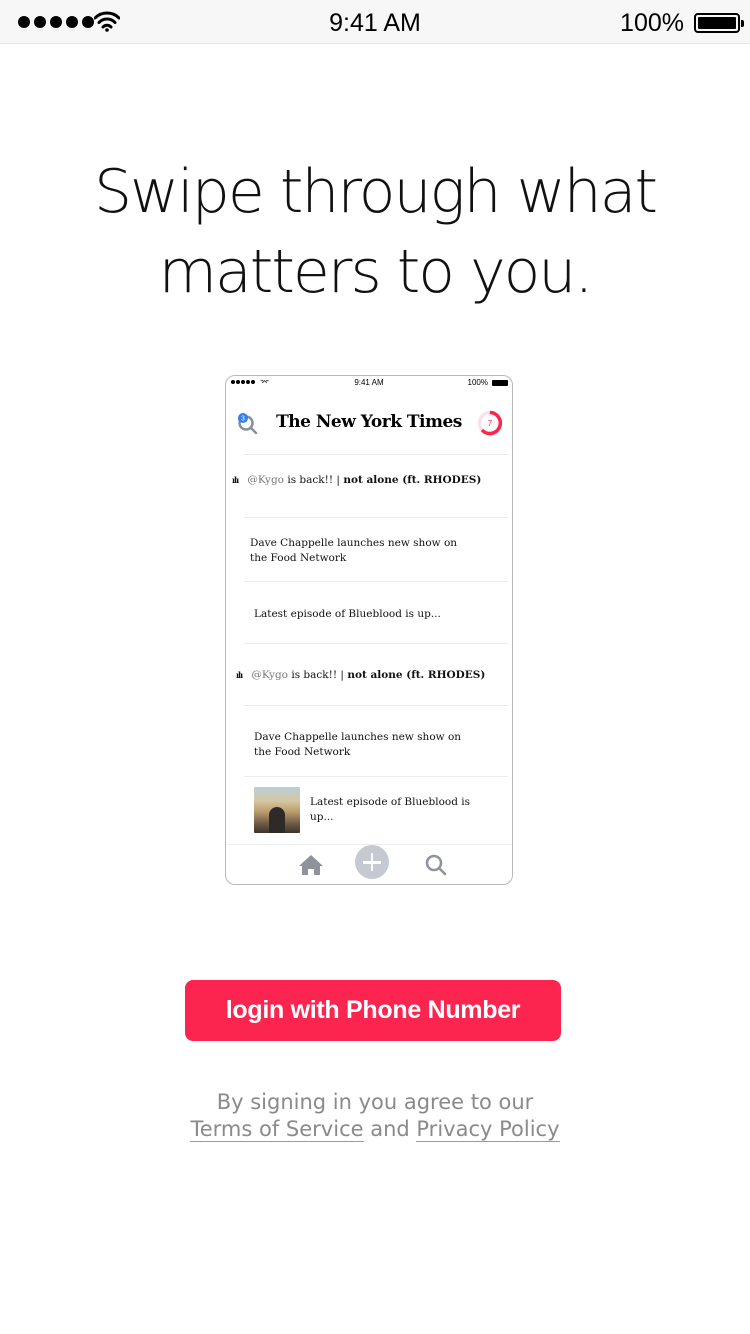  I want to click on headline-line-1: Swipe through what, so click(375, 192).